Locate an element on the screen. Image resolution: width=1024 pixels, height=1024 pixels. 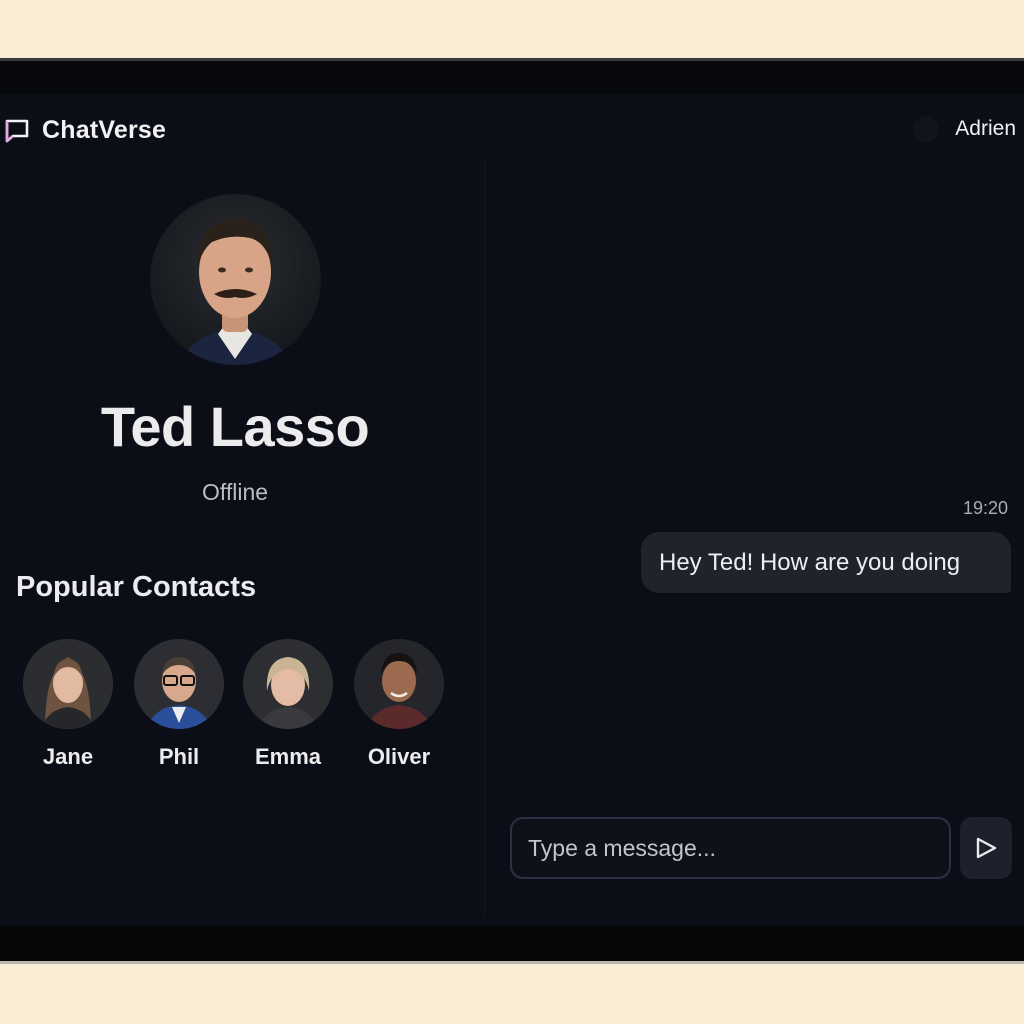
contact-name: Phil is located at coordinates (179, 756).